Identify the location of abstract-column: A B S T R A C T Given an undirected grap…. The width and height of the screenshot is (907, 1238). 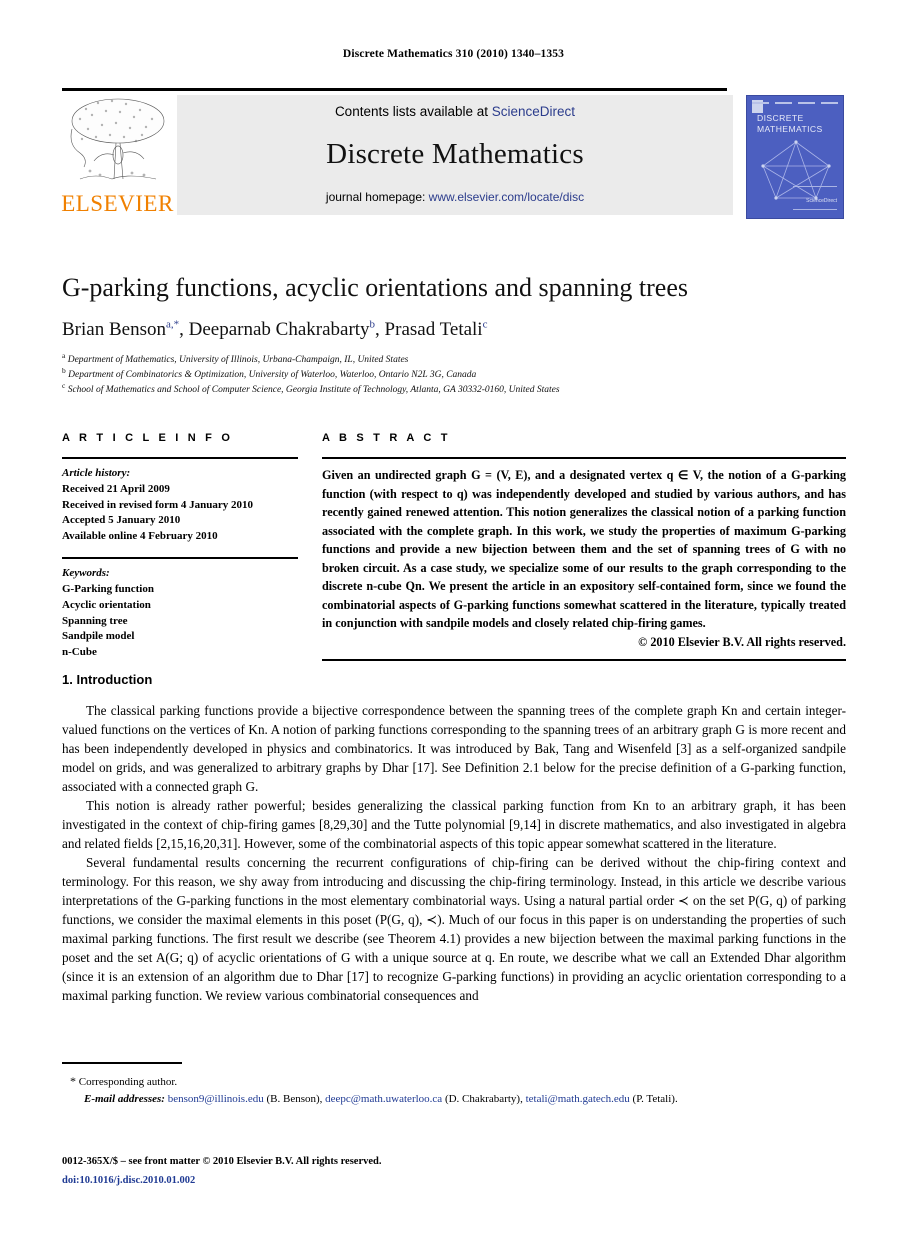
(584, 546).